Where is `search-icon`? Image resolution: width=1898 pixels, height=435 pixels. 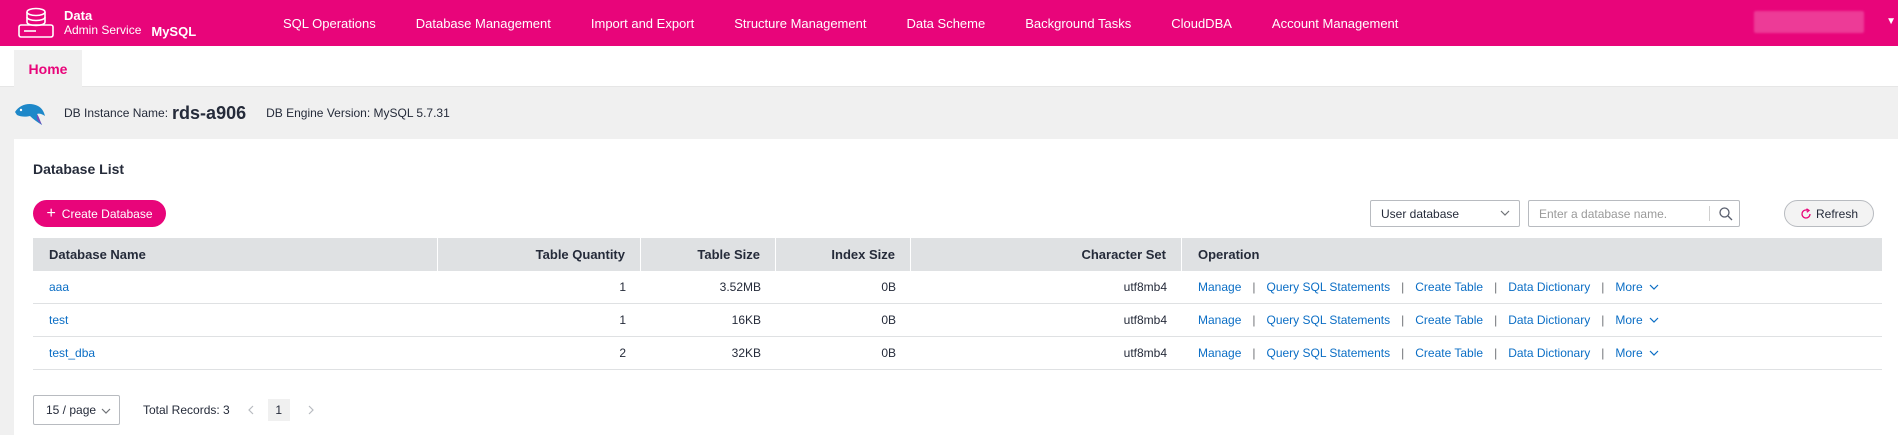 search-icon is located at coordinates (1726, 214).